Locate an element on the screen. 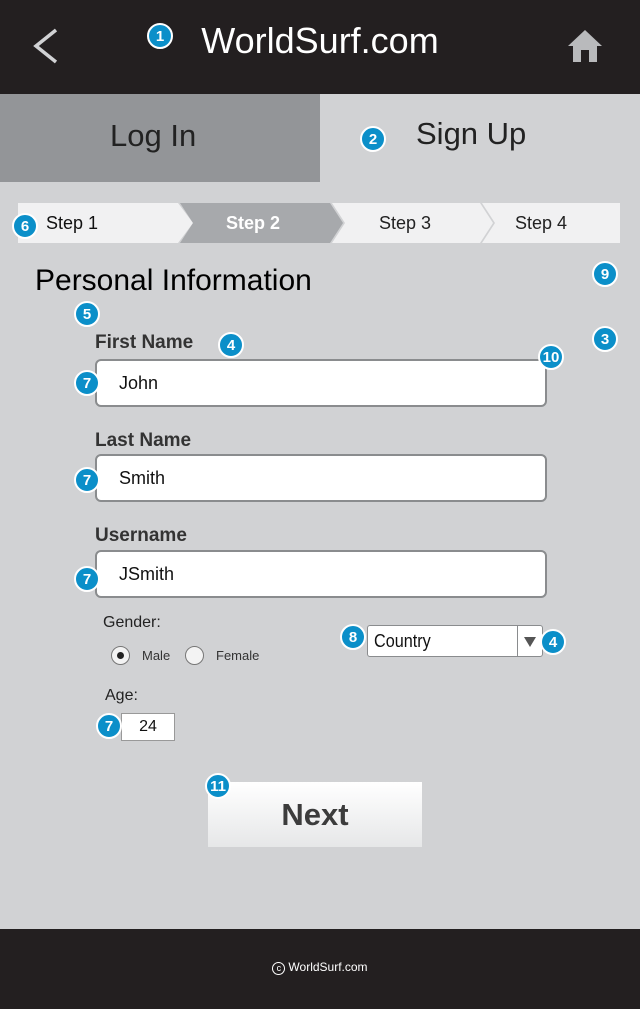  username-field is located at coordinates (321, 574).